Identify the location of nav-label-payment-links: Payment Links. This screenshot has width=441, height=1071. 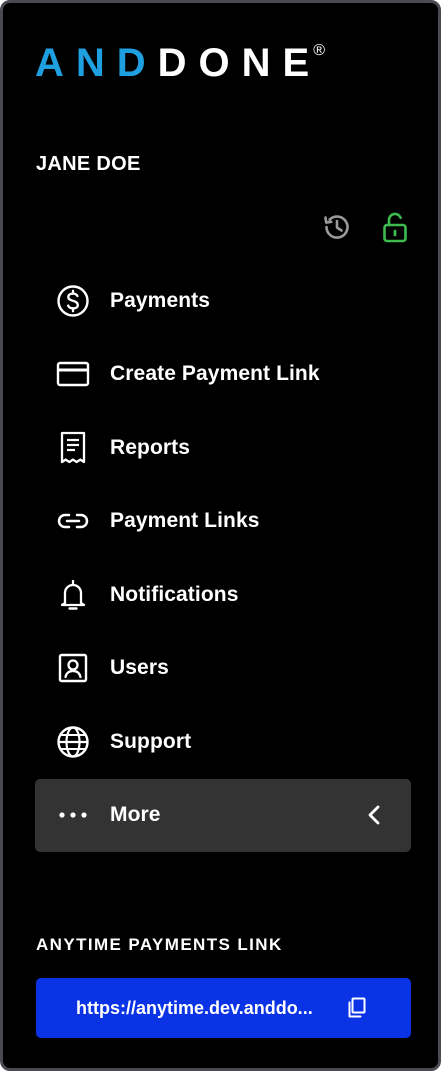
(185, 521).